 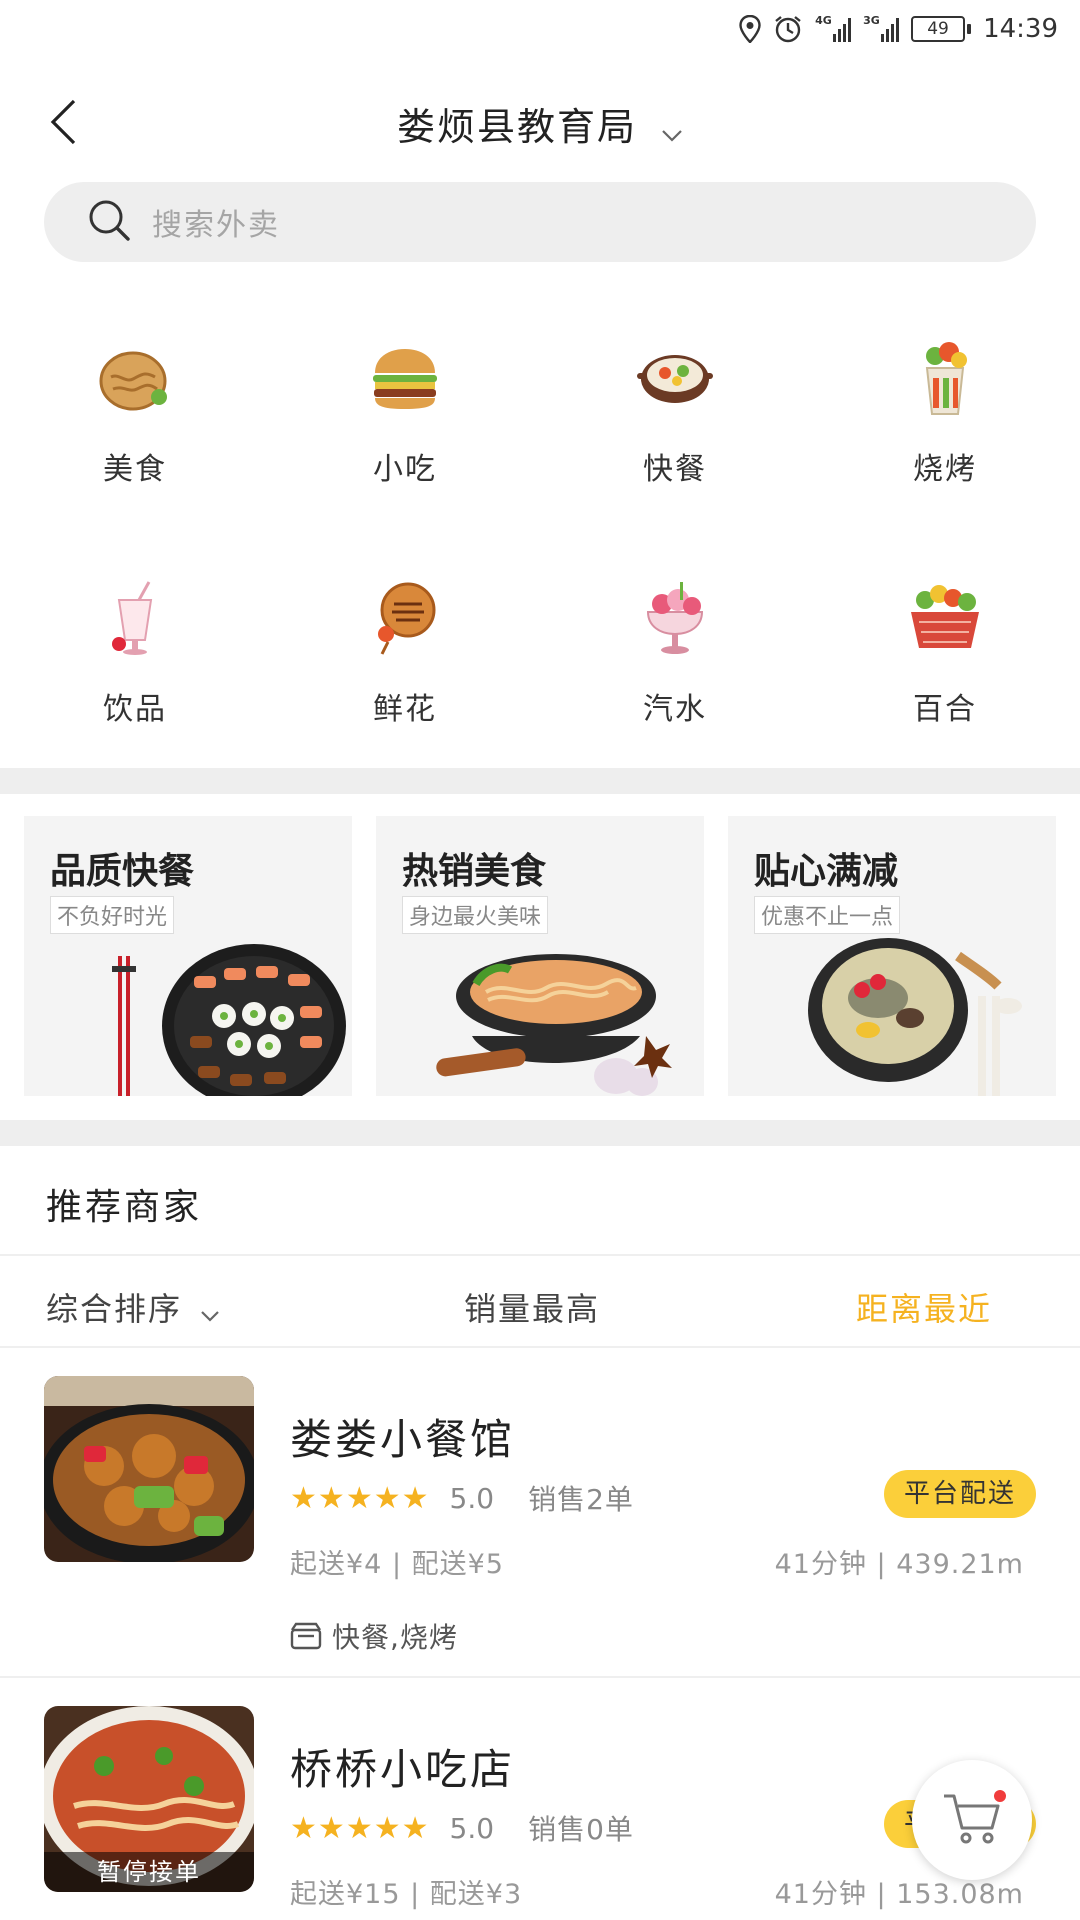 What do you see at coordinates (788, 29) in the screenshot?
I see `alarm-icon` at bounding box center [788, 29].